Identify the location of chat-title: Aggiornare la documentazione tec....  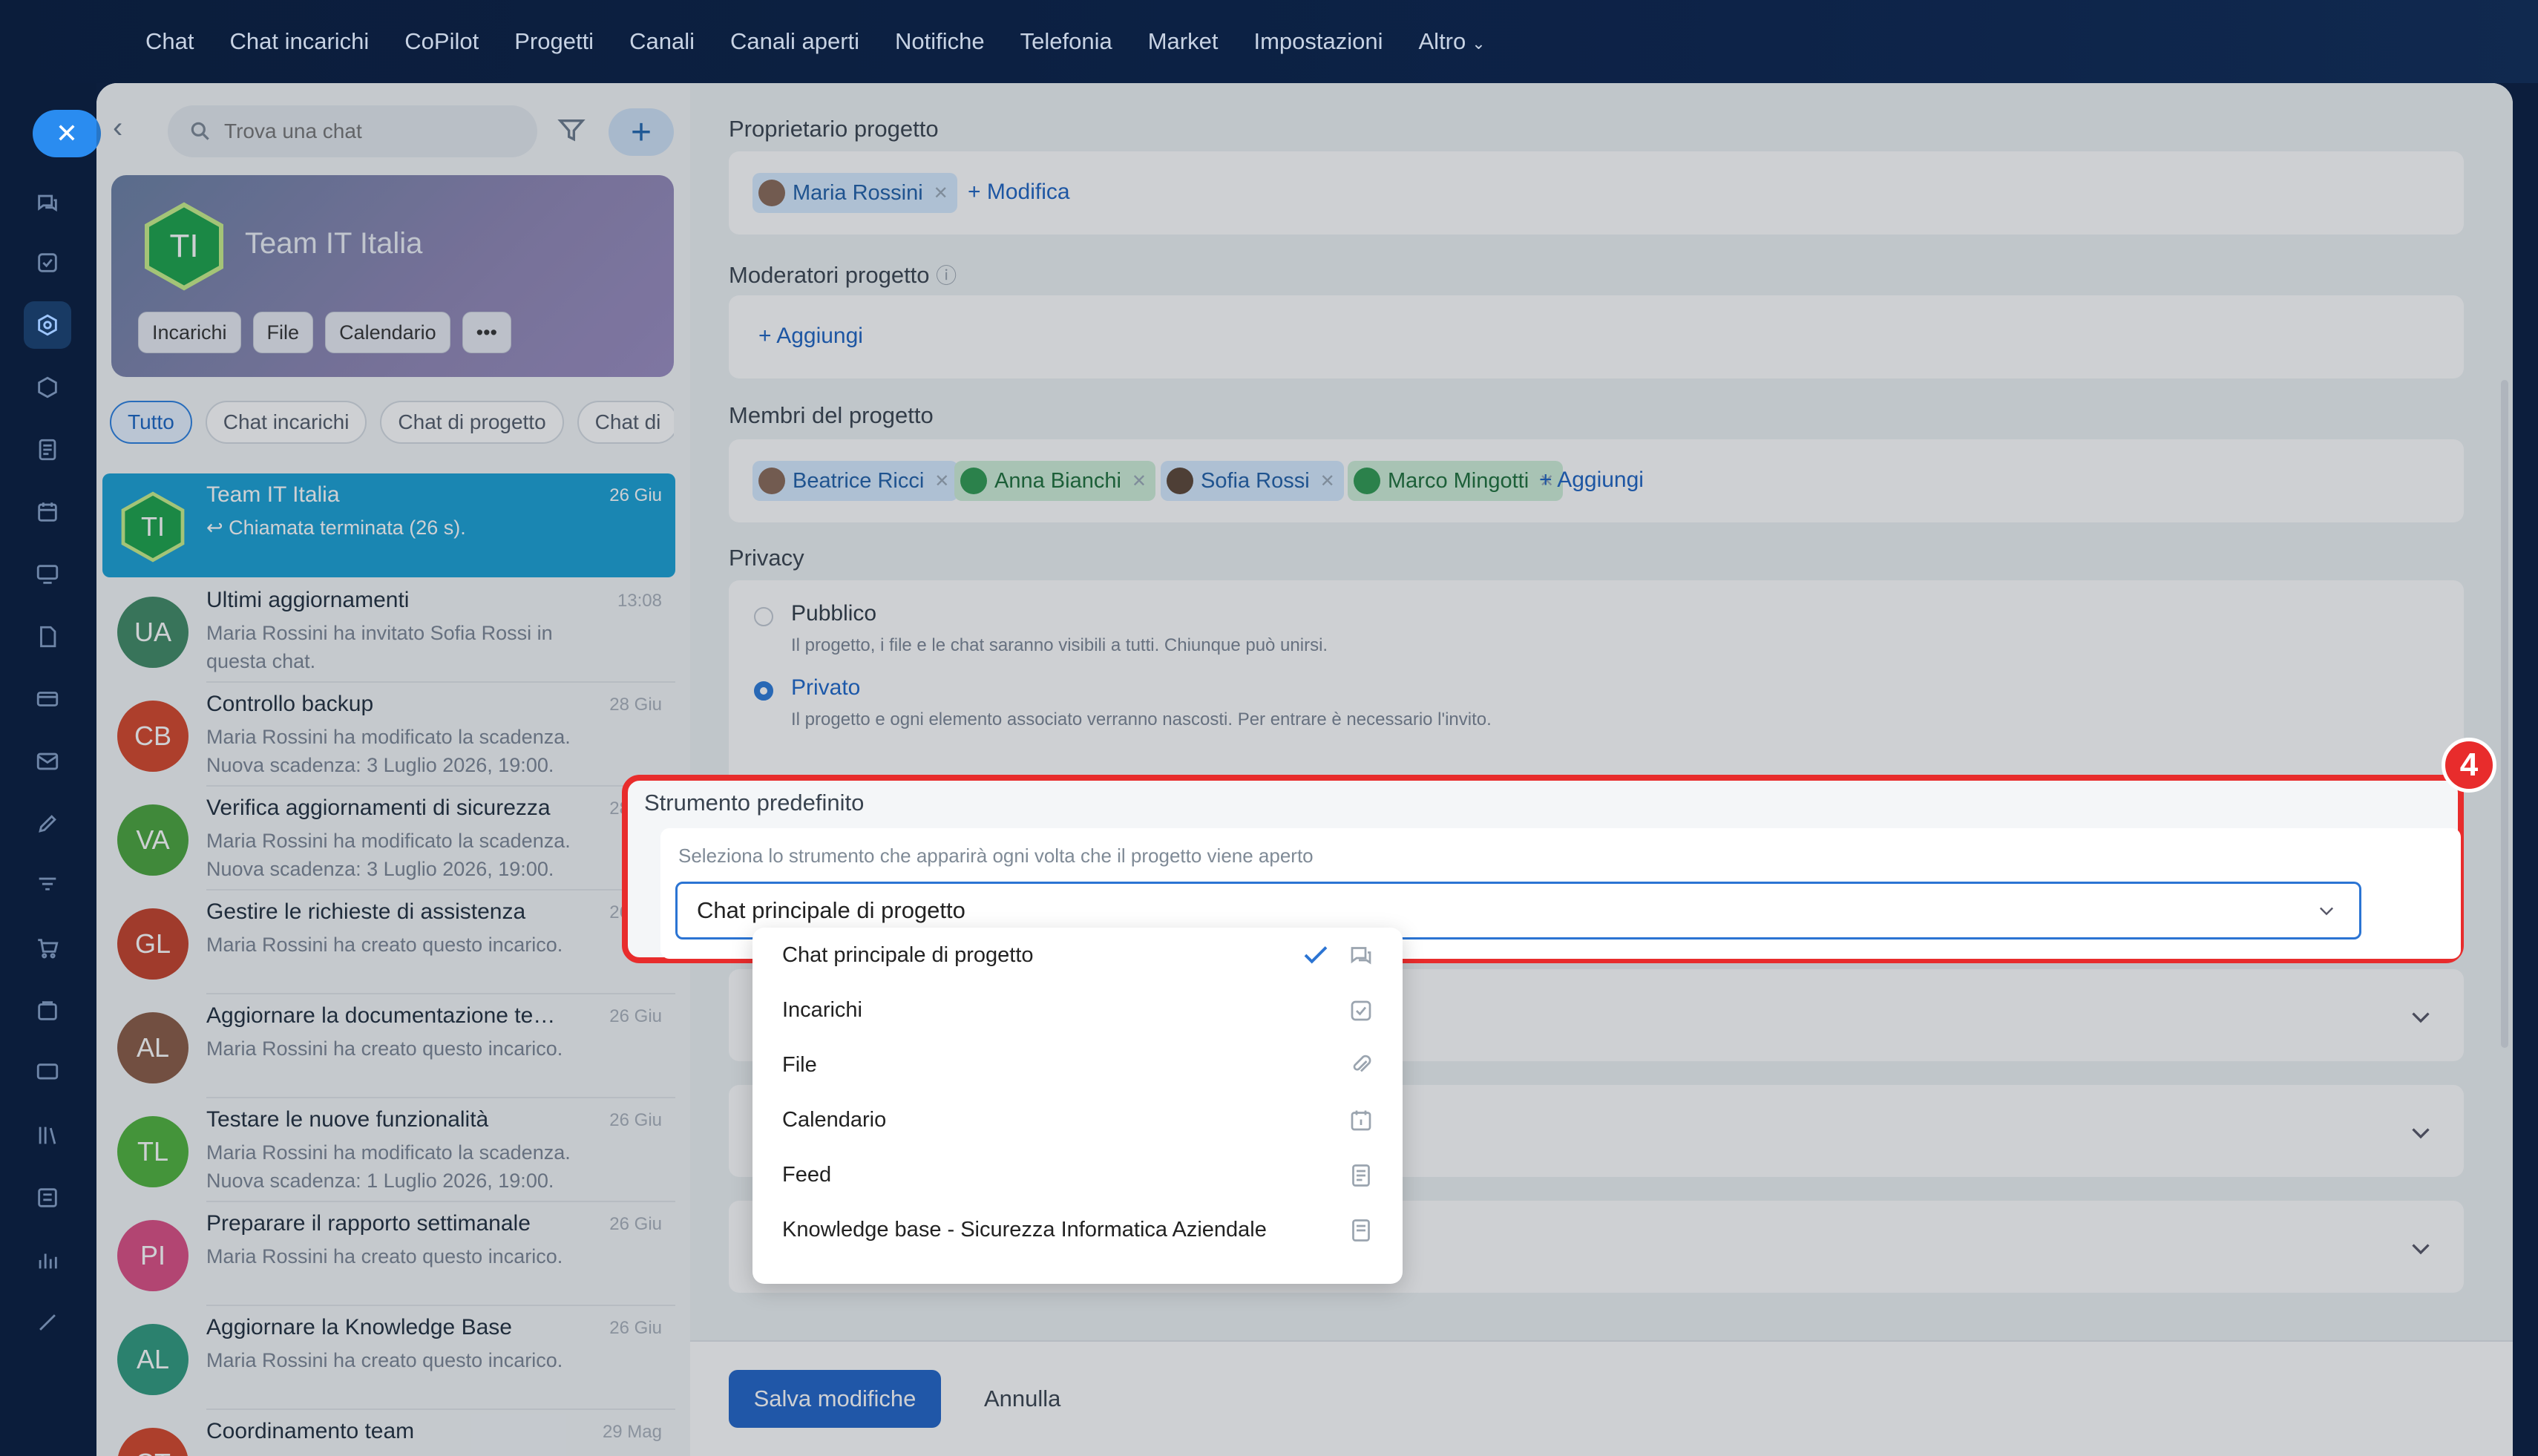
(384, 1016).